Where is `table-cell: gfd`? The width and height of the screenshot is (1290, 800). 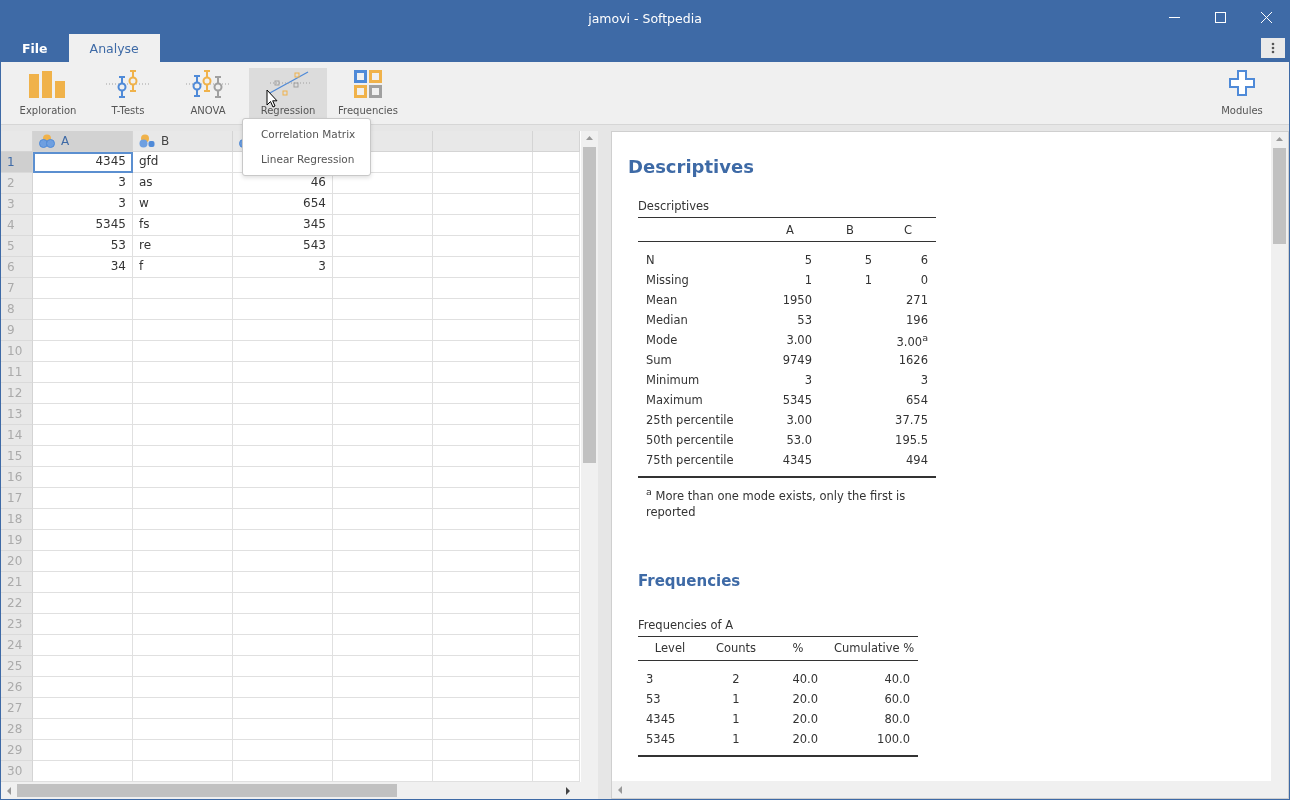
table-cell: gfd is located at coordinates (183, 162).